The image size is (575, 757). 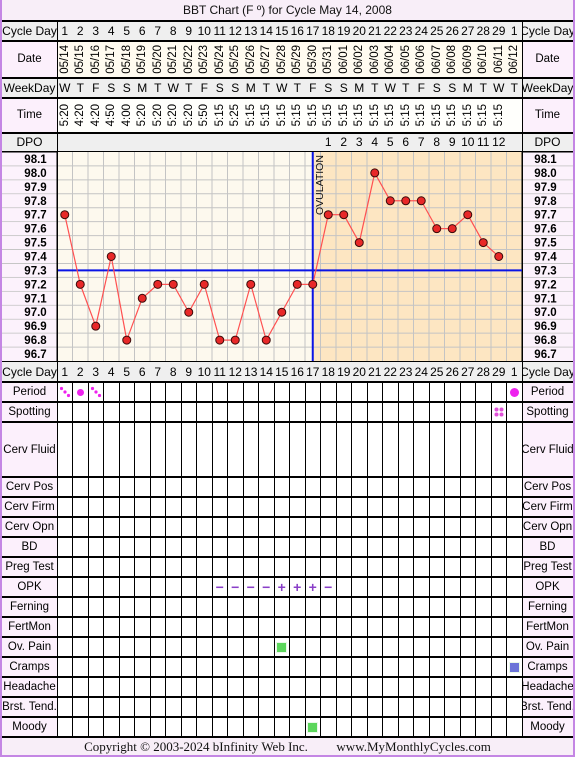 I want to click on opk-mark-day-12: −, so click(x=236, y=587).